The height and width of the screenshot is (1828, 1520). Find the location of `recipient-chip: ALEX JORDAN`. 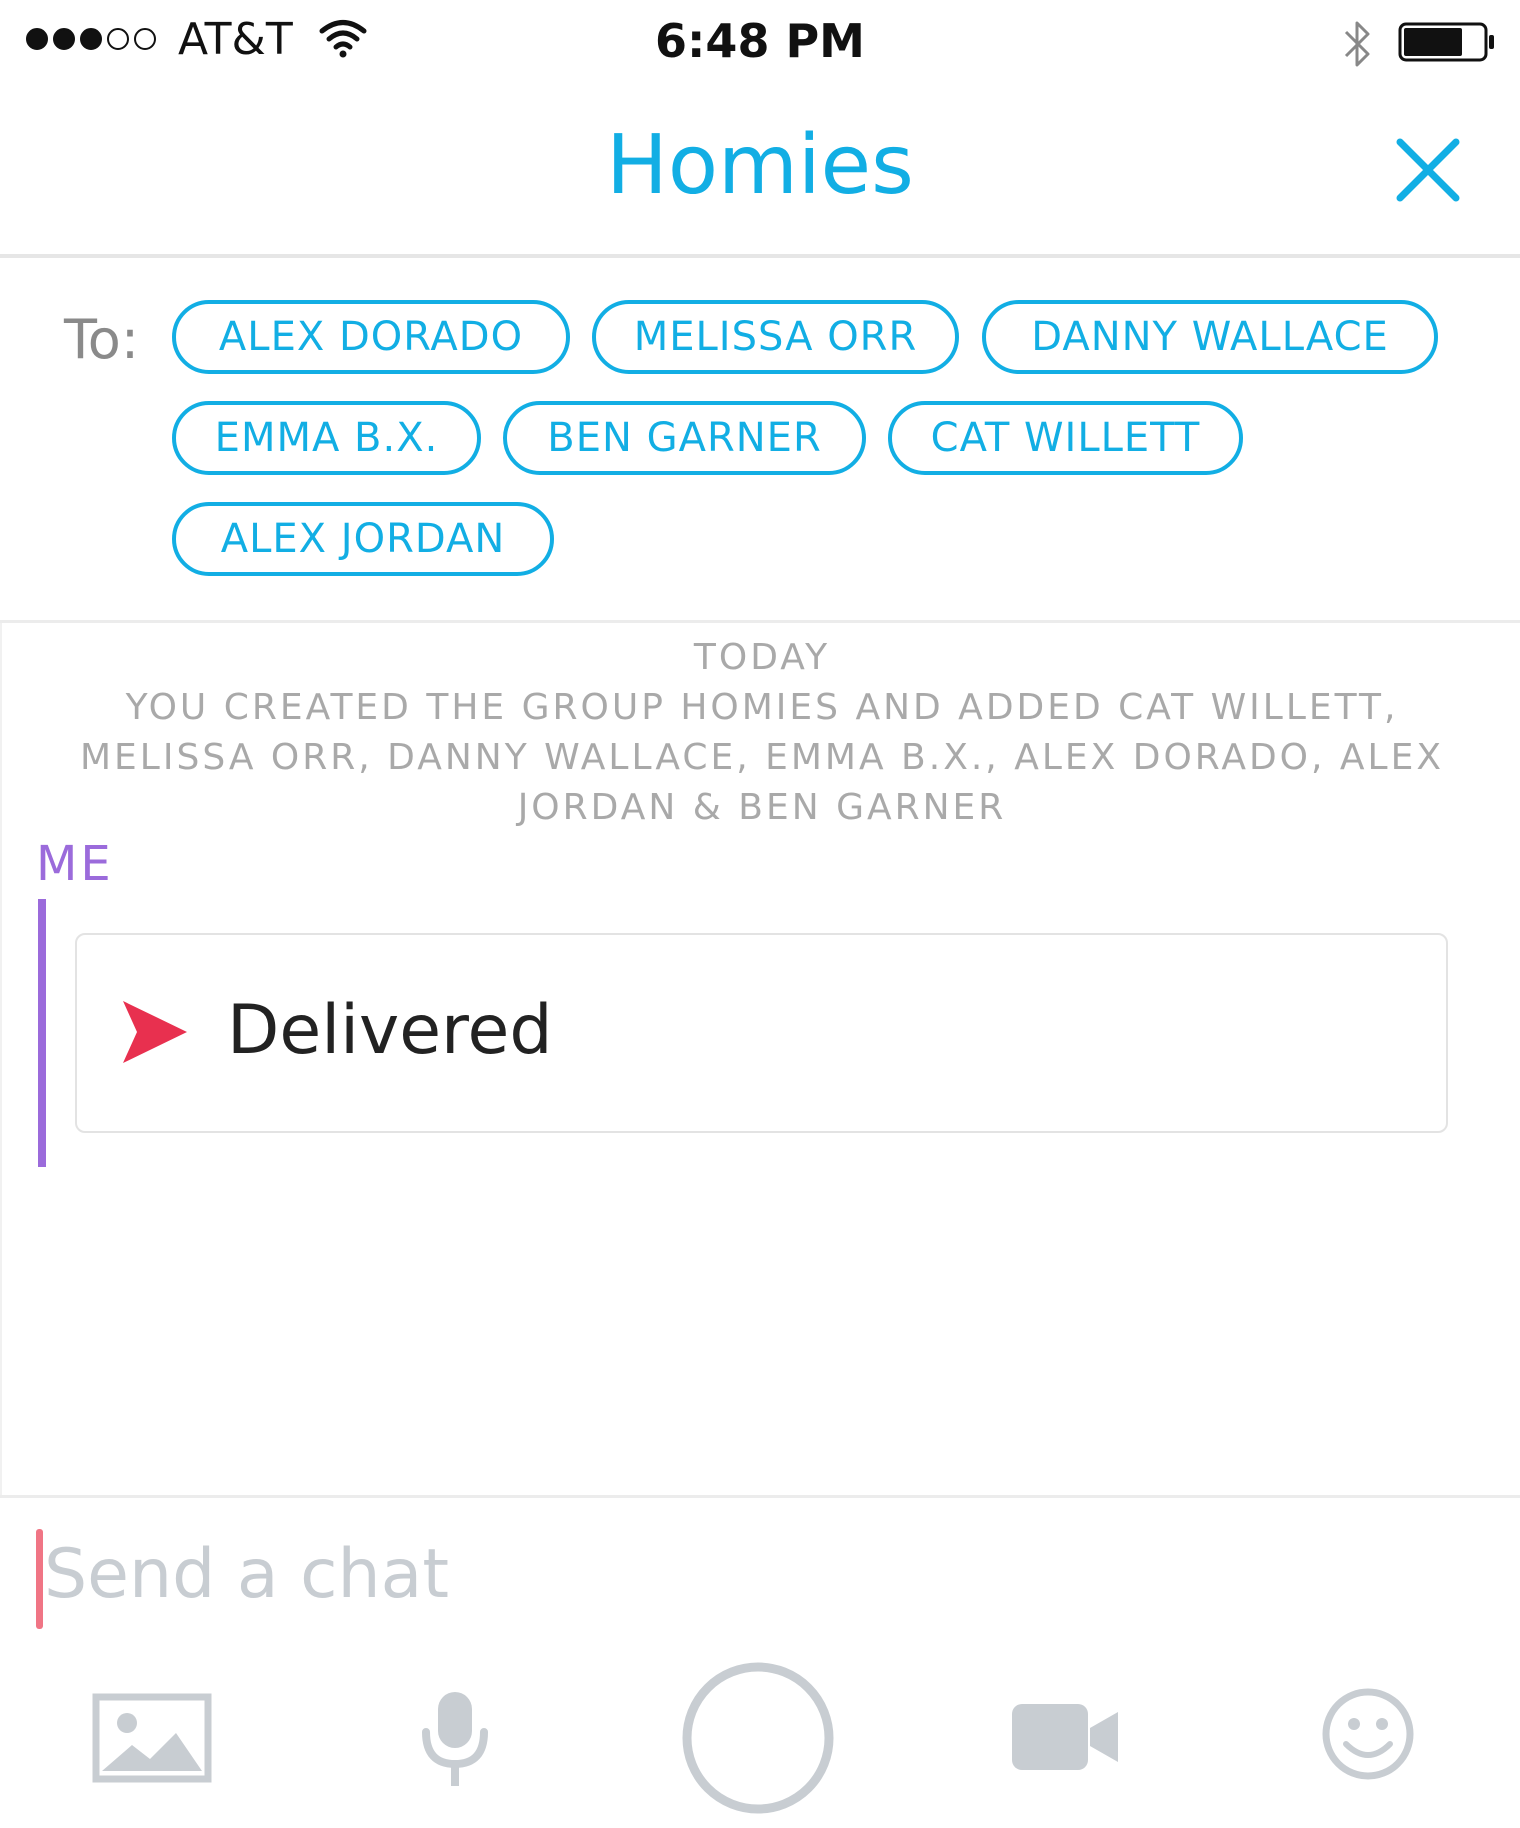

recipient-chip: ALEX JORDAN is located at coordinates (363, 539).